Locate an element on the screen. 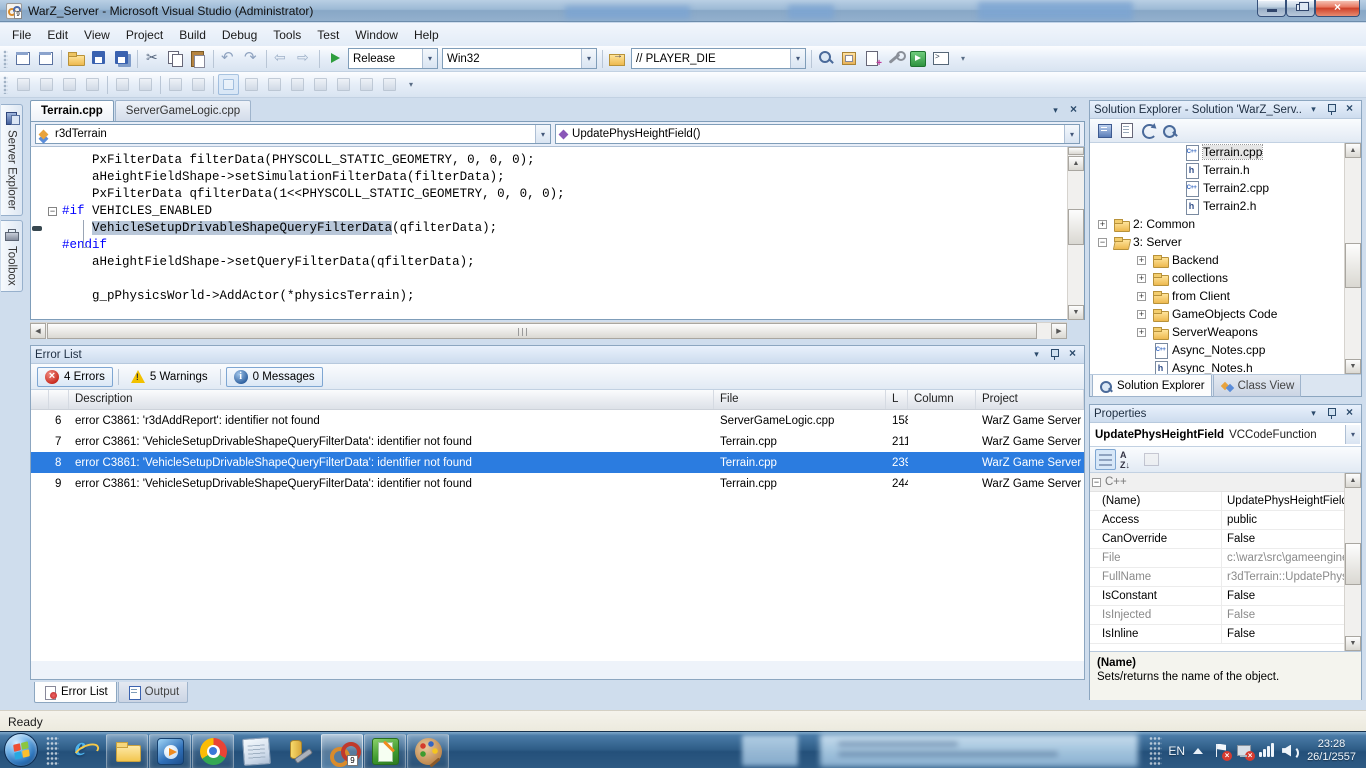  go-icon is located at coordinates (918, 58).